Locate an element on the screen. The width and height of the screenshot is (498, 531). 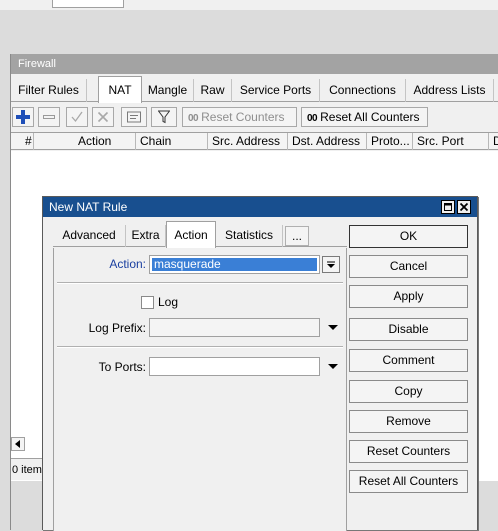
nat-toolbar: 00 Reset Counters 00 Reset All Counters is located at coordinates (254, 117).